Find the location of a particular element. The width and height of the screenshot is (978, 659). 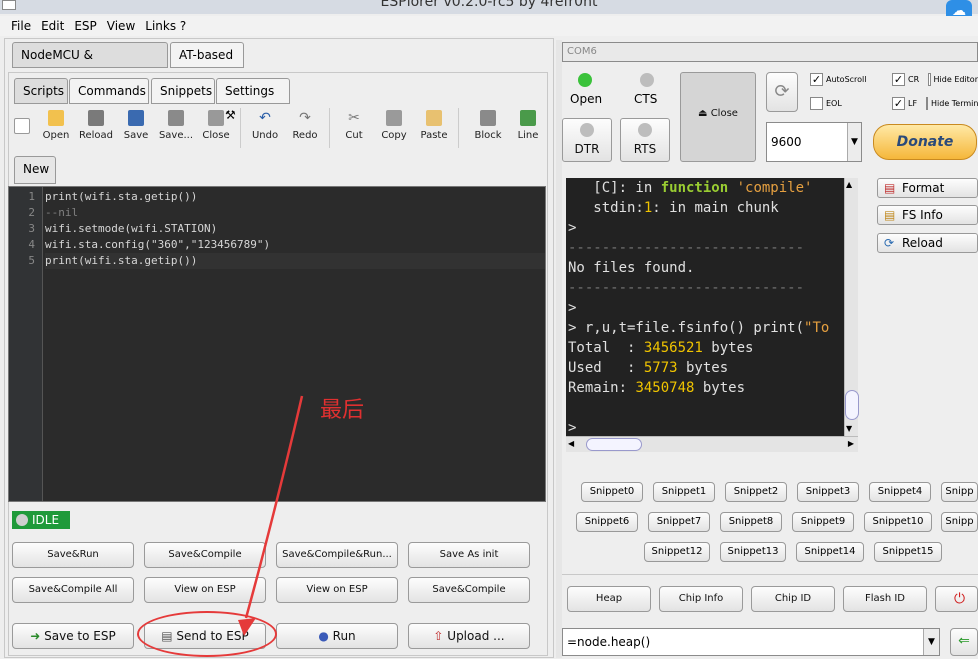

heap-button: Heap is located at coordinates (609, 599).